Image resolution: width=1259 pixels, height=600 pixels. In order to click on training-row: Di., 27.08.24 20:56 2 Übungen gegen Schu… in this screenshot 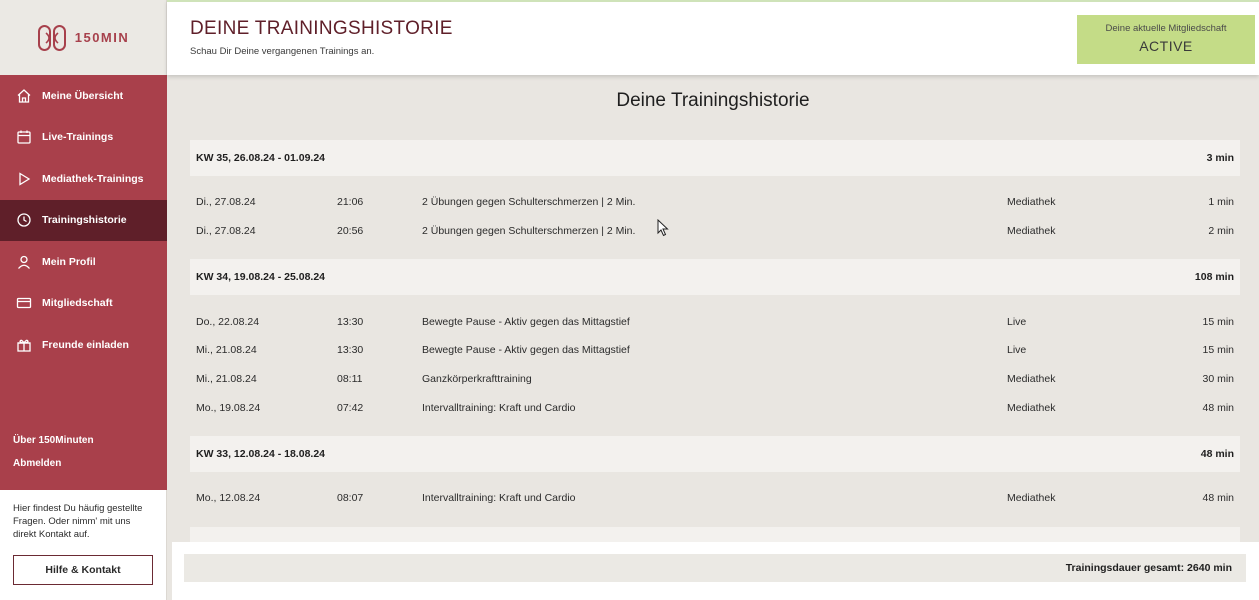, I will do `click(715, 231)`.